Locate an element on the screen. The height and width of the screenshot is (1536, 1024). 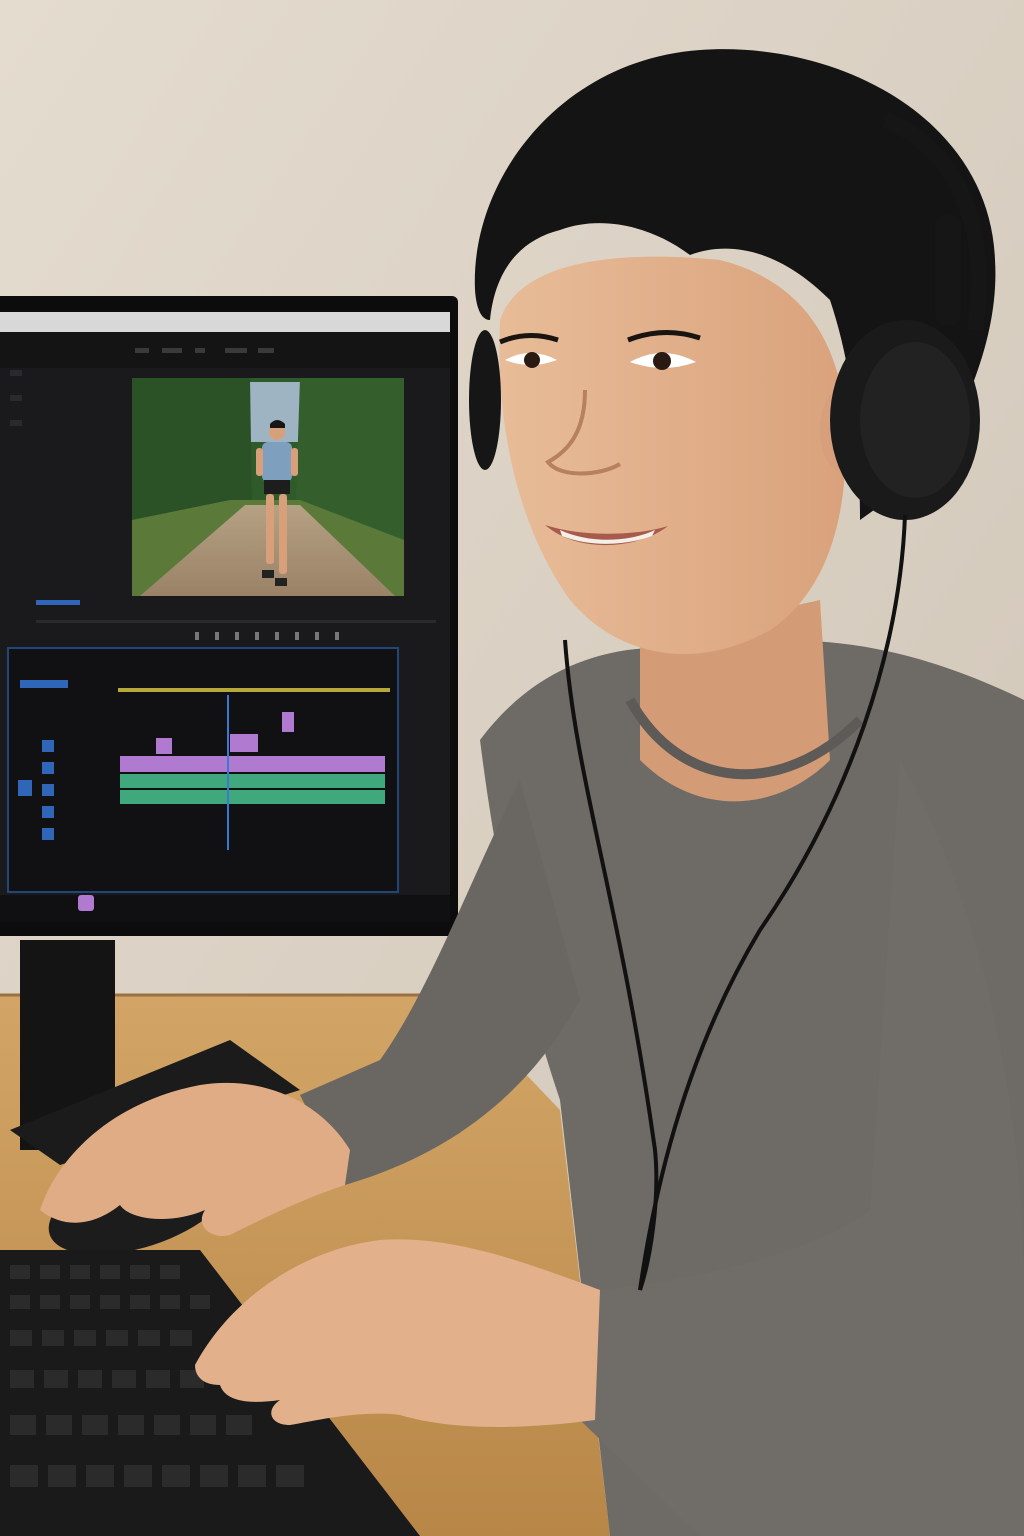
timeline-tab is located at coordinates (44, 684).